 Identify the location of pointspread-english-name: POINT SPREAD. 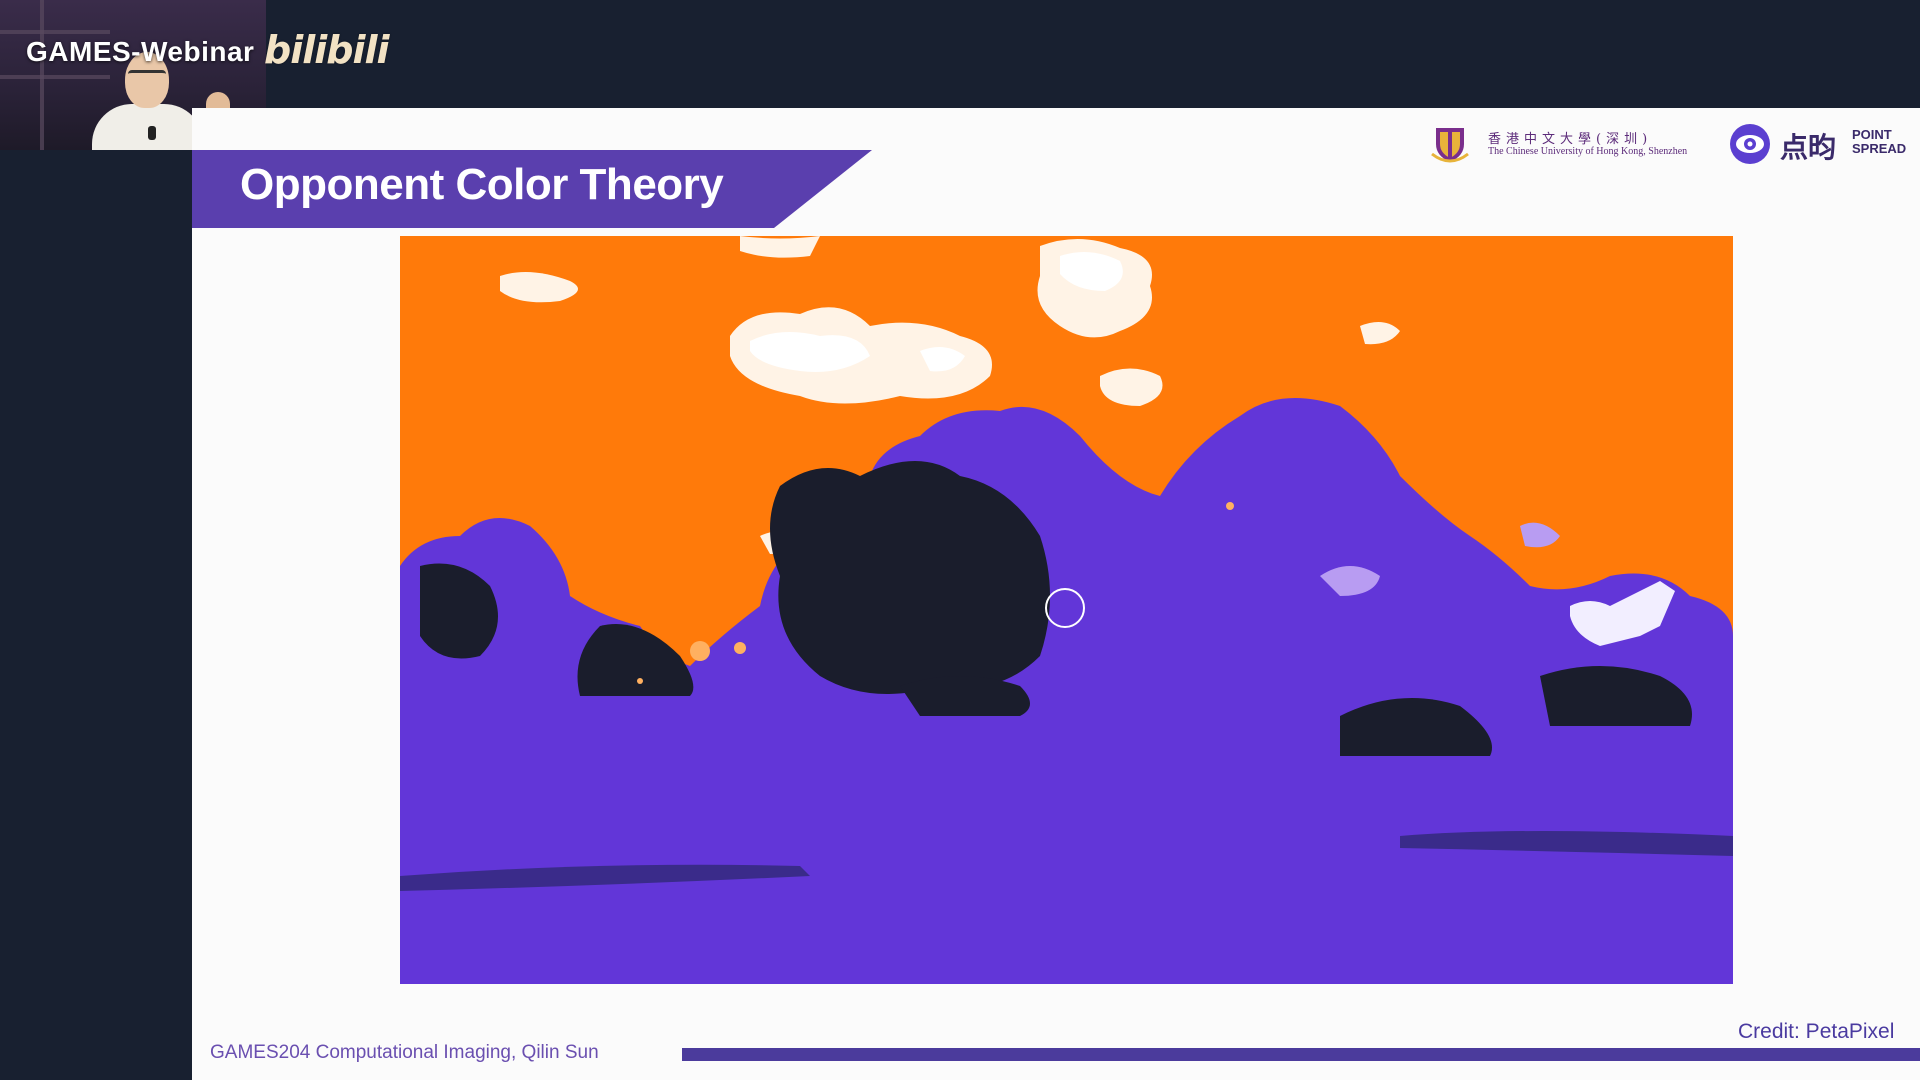
(1882, 142).